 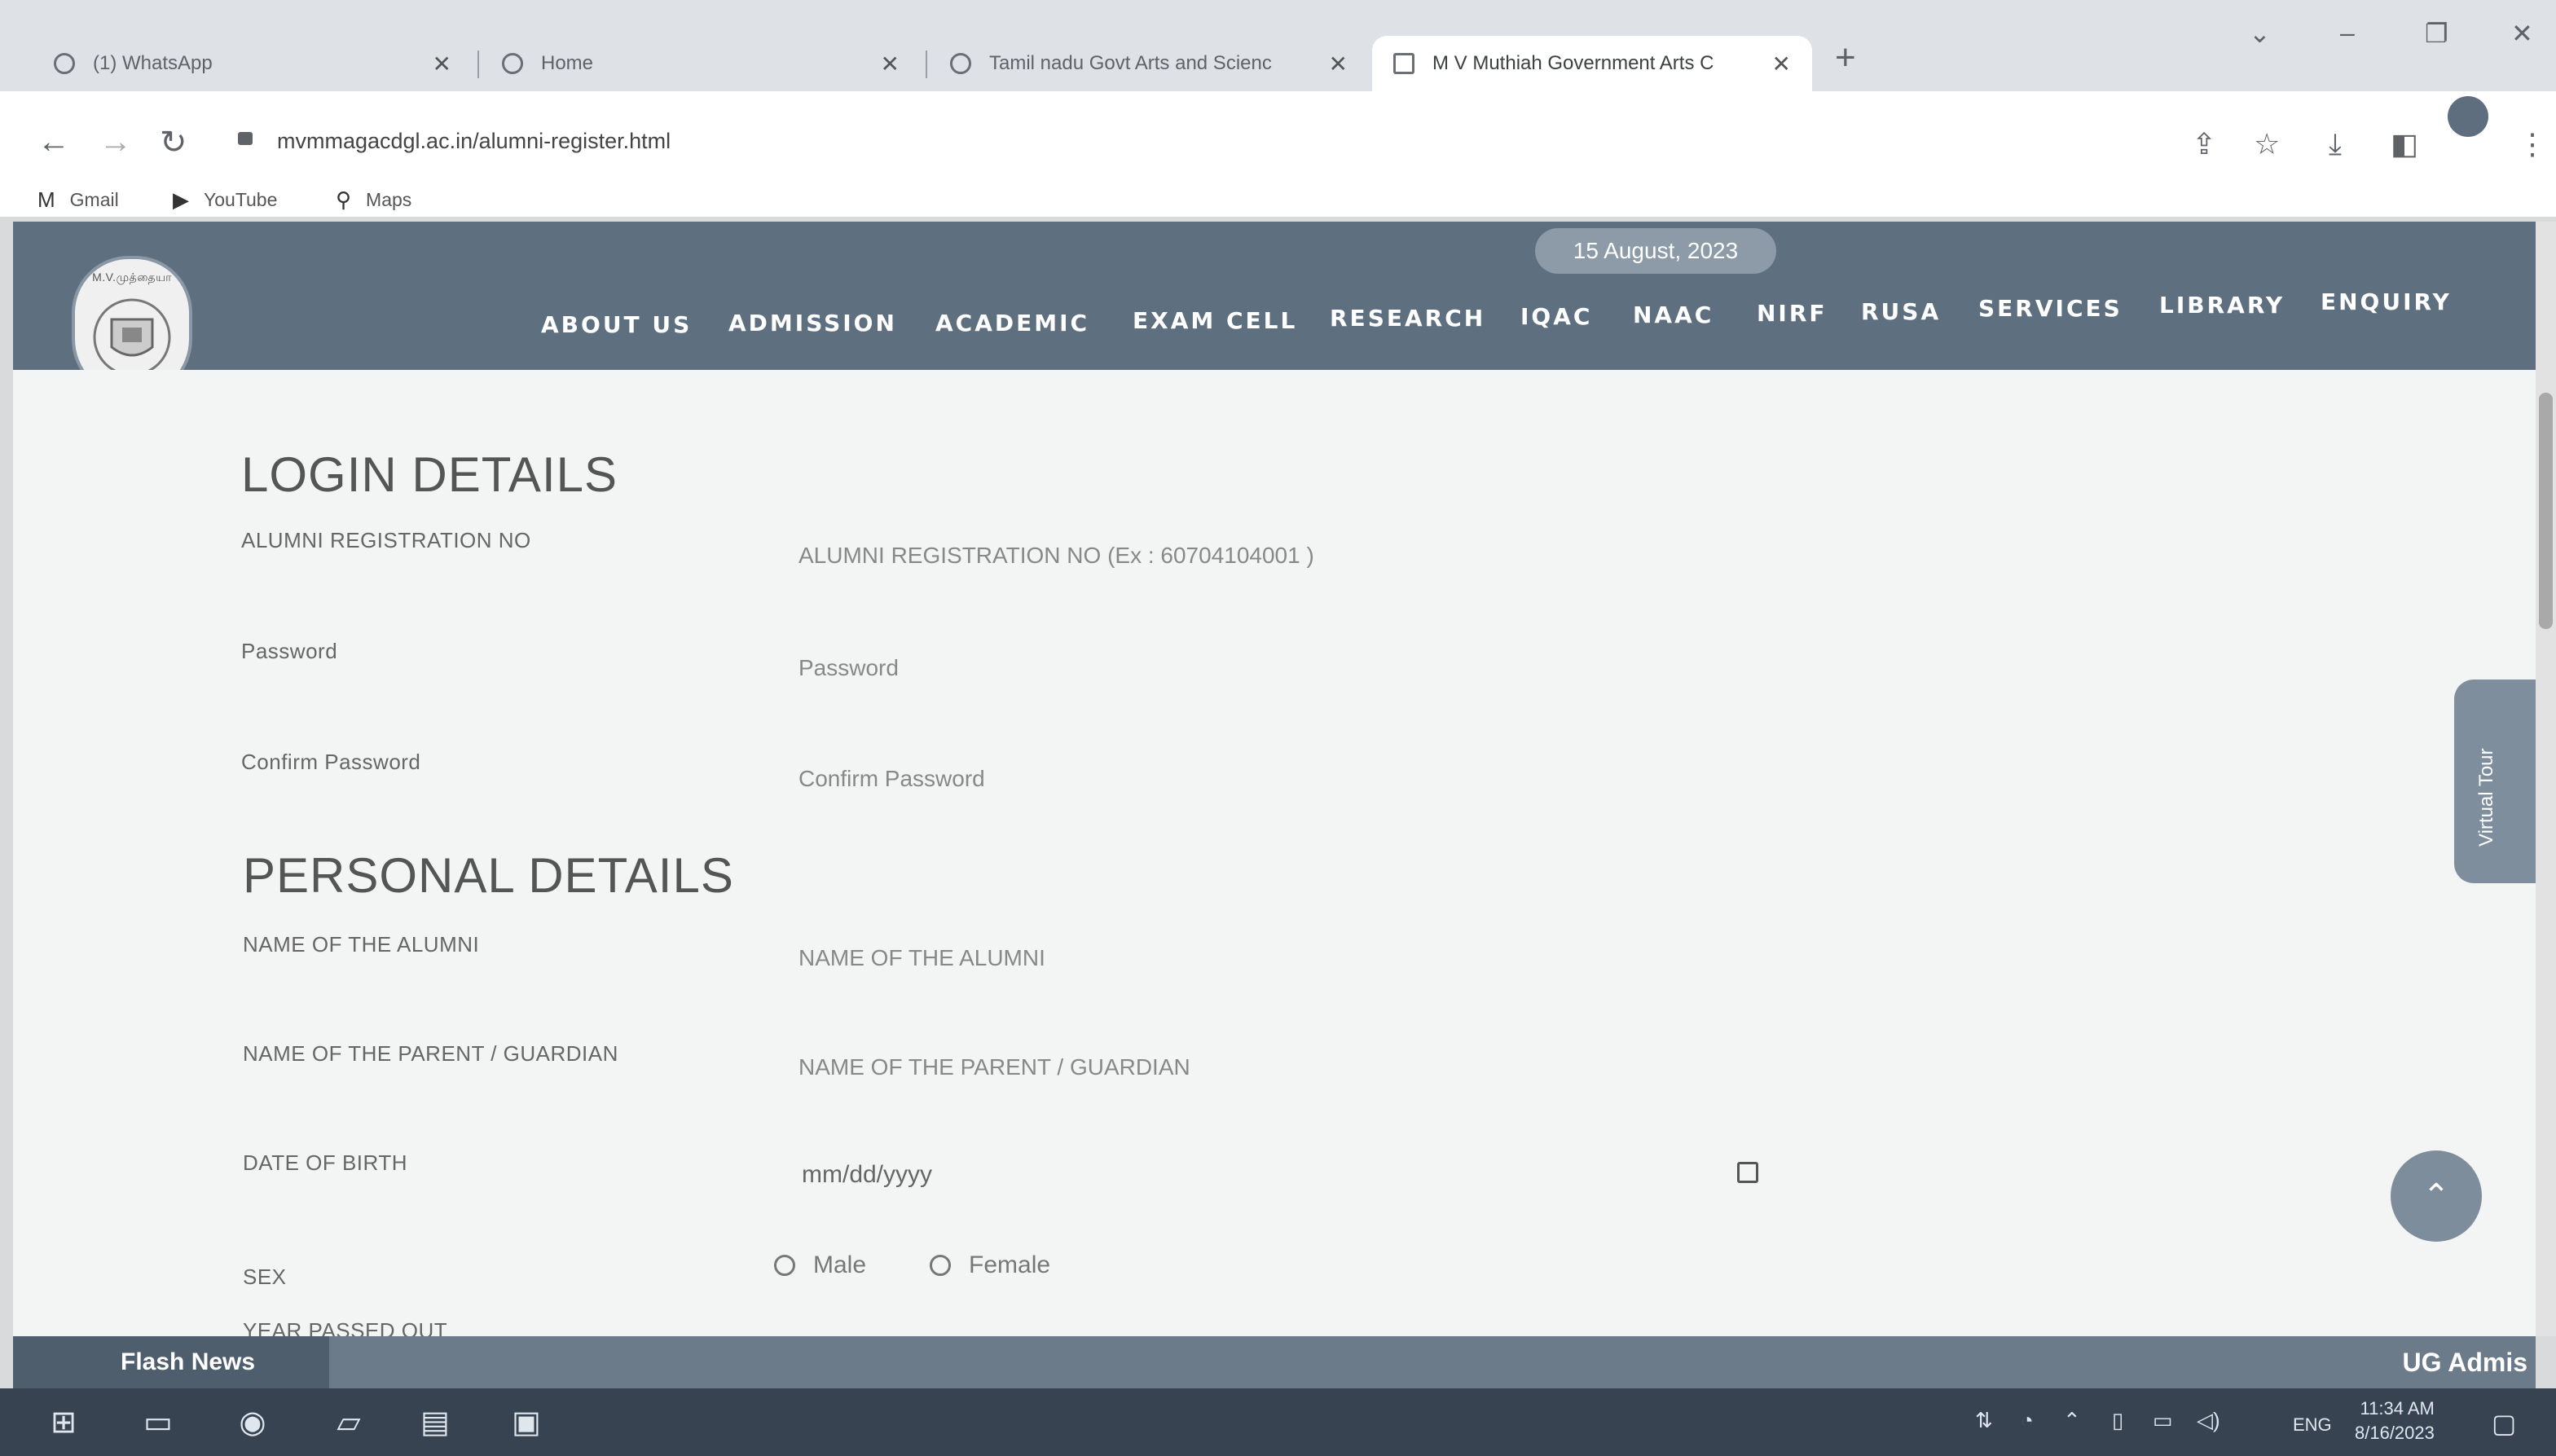 What do you see at coordinates (784, 1265) in the screenshot?
I see `male-radio` at bounding box center [784, 1265].